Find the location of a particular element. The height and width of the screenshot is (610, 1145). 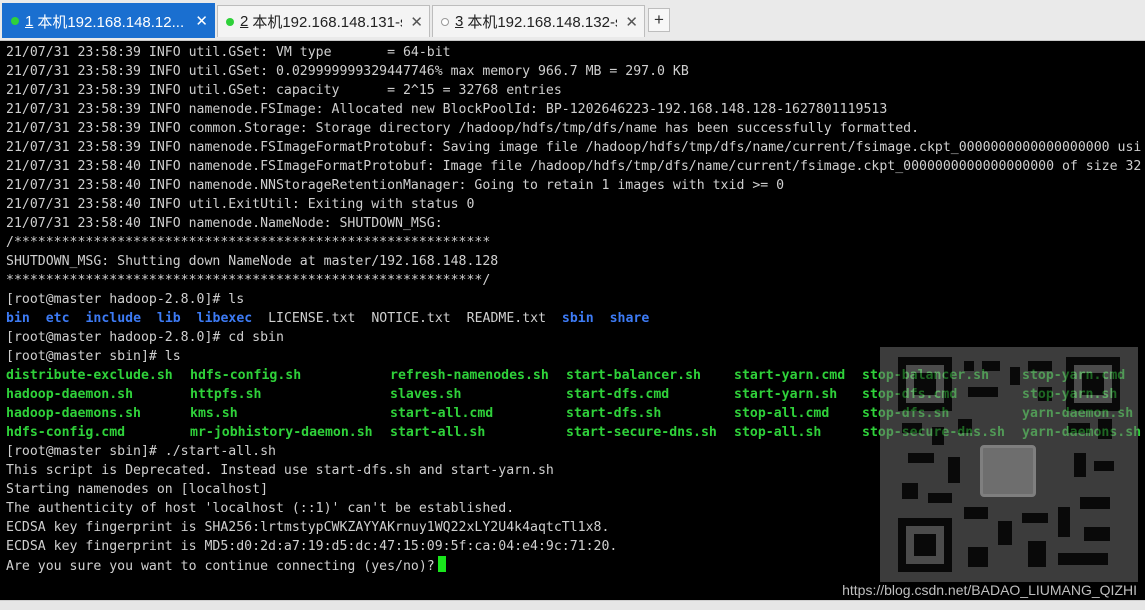

sbin-script: start-dfs.sh is located at coordinates (614, 413).